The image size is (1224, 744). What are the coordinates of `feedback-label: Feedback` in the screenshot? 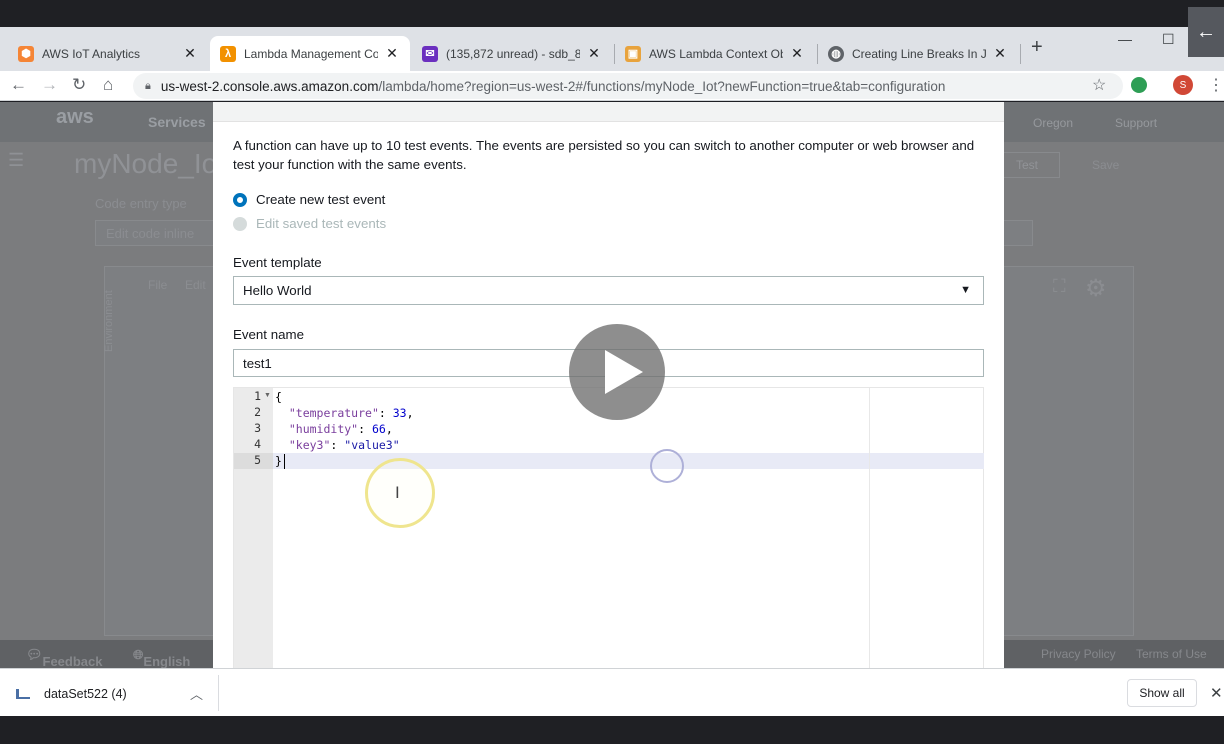 It's located at (72, 661).